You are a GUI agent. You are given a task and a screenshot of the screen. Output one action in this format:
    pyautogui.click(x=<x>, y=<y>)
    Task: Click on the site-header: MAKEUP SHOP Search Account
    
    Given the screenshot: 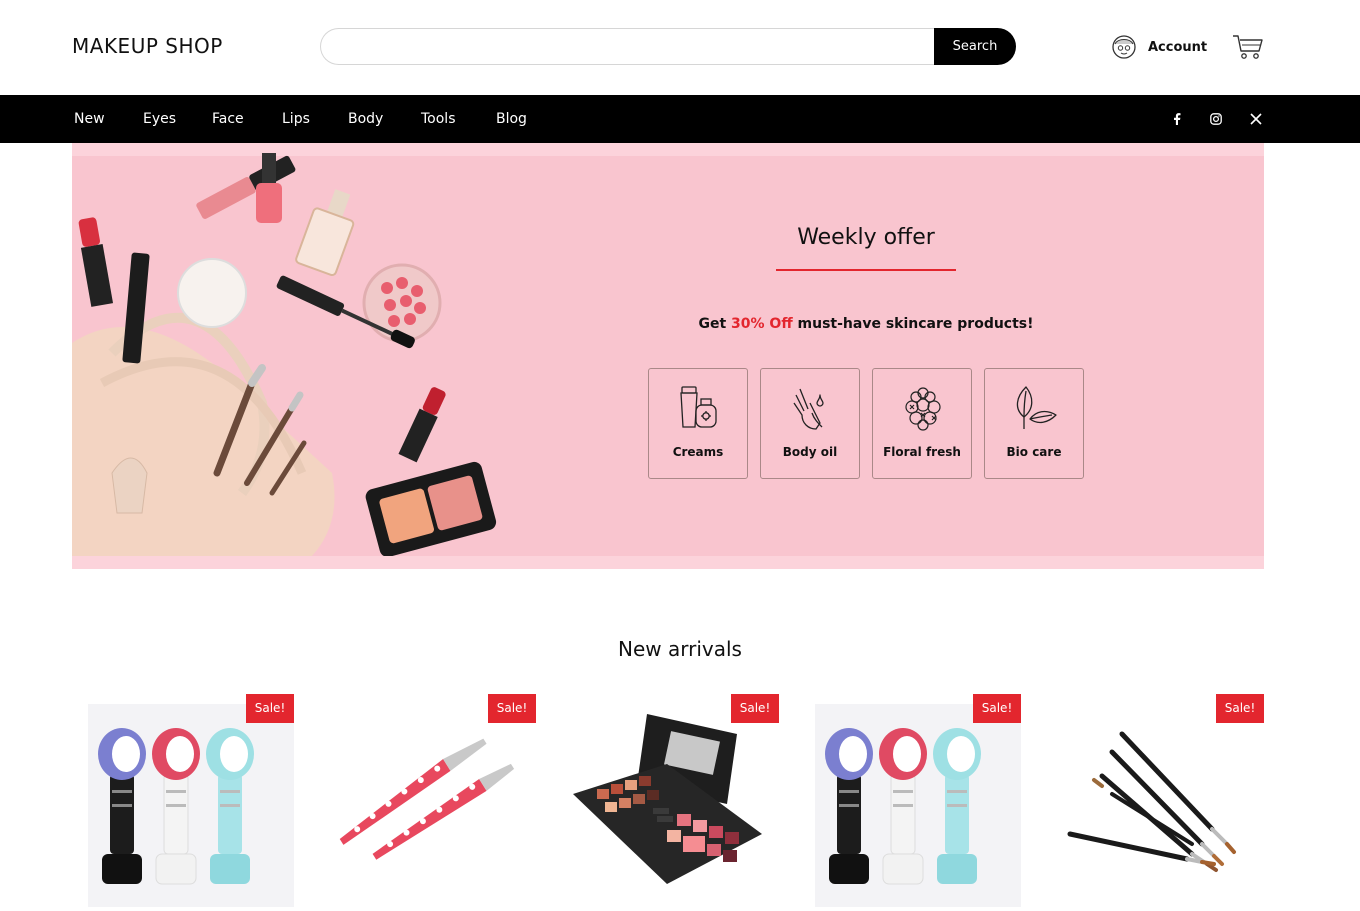 What is the action you would take?
    pyautogui.click(x=680, y=47)
    